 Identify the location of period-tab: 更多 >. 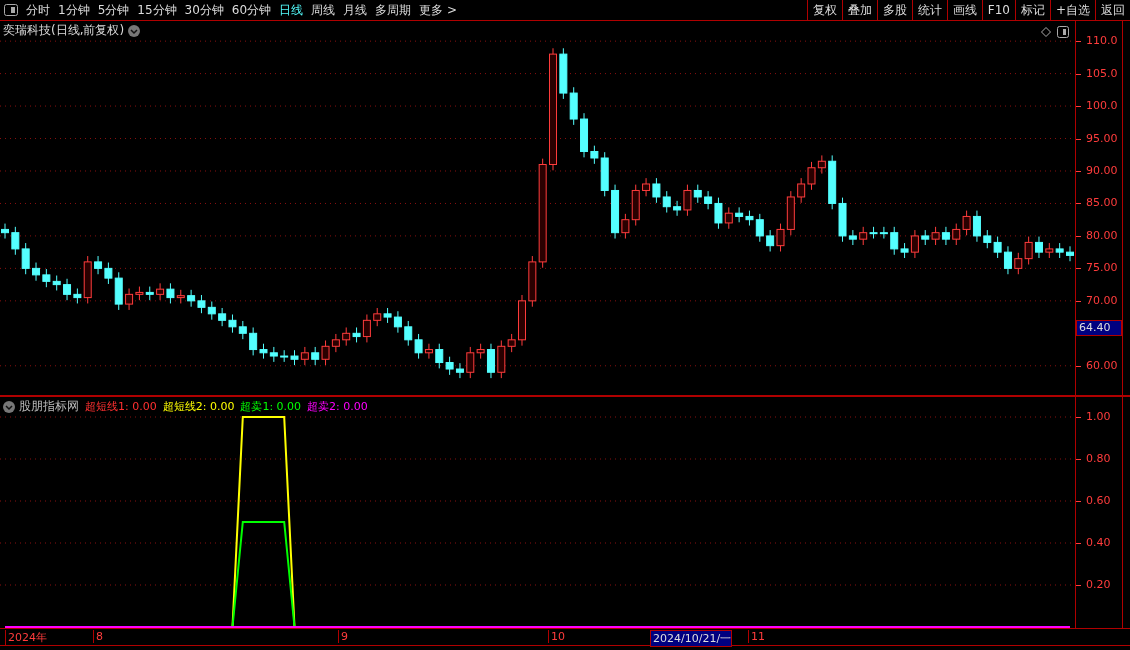
(438, 10).